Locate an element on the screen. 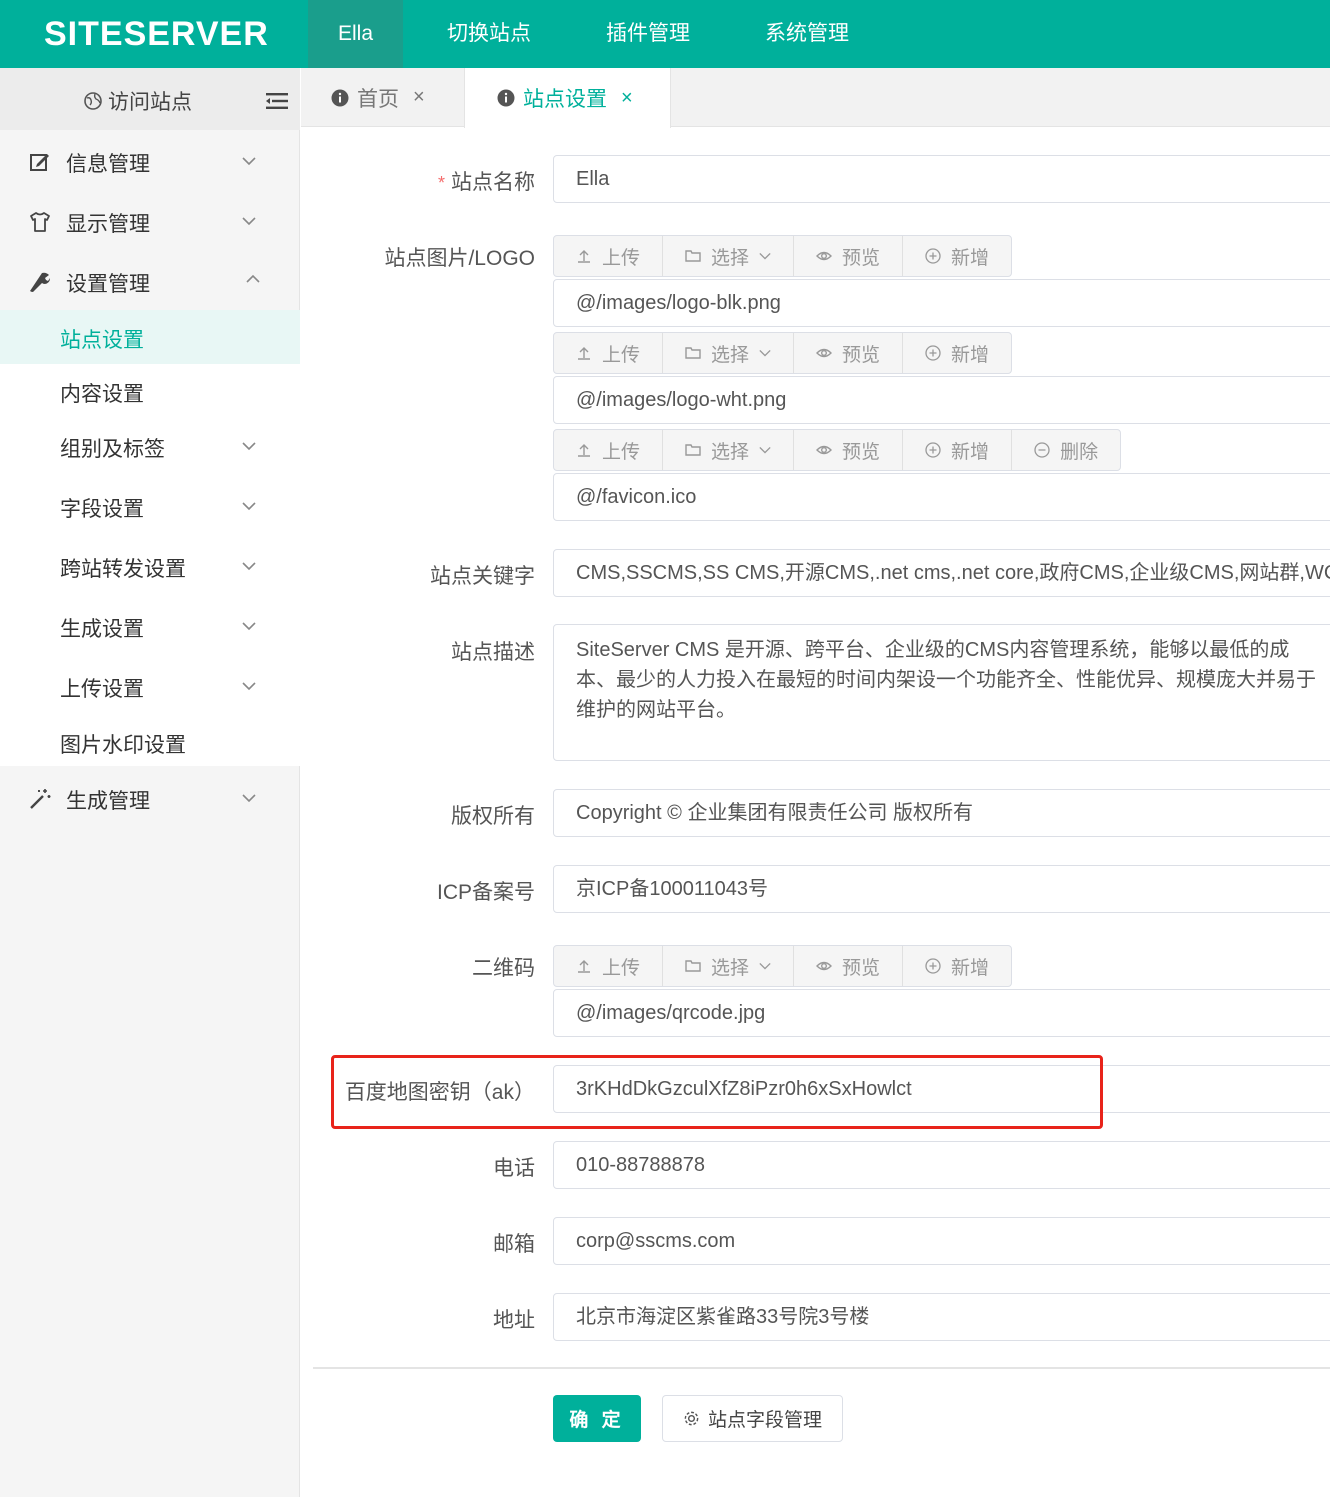 This screenshot has width=1330, height=1497. top-navbar: SITESERVER Ella 切换站点 插件管理 系统管理 is located at coordinates (665, 34).